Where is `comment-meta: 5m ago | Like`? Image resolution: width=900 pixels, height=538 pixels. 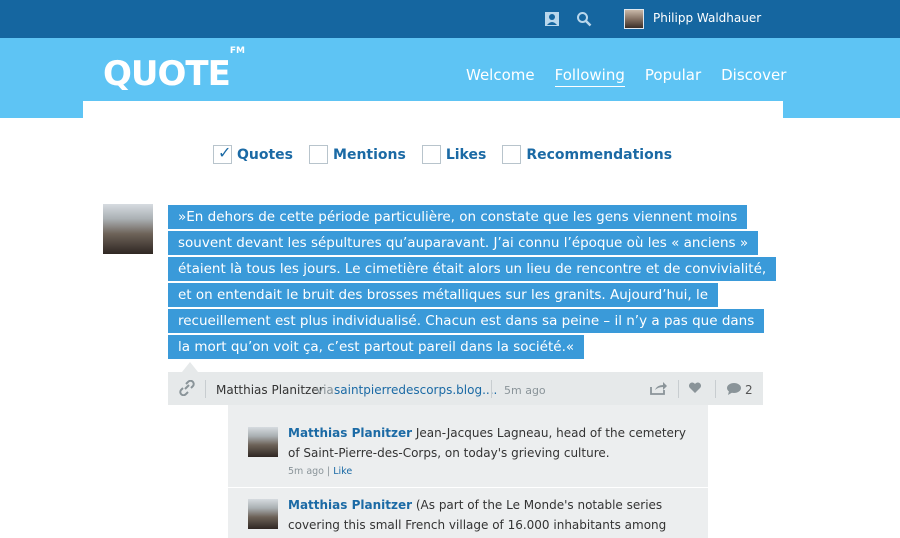 comment-meta: 5m ago | Like is located at coordinates (320, 471).